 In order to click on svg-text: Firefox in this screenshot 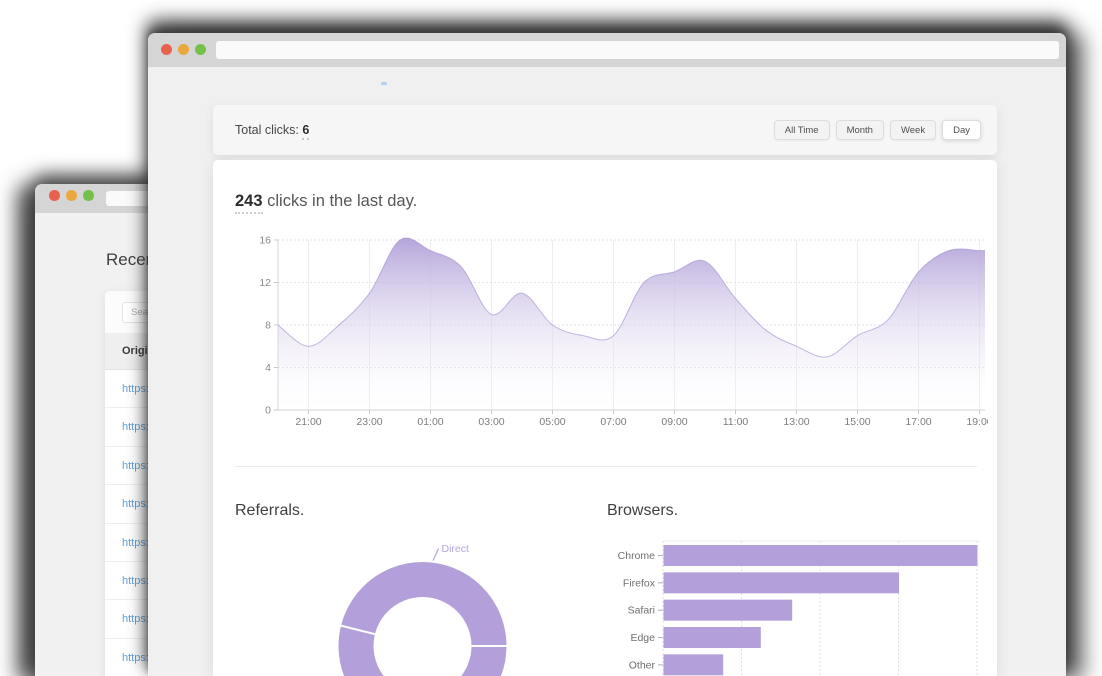, I will do `click(639, 583)`.